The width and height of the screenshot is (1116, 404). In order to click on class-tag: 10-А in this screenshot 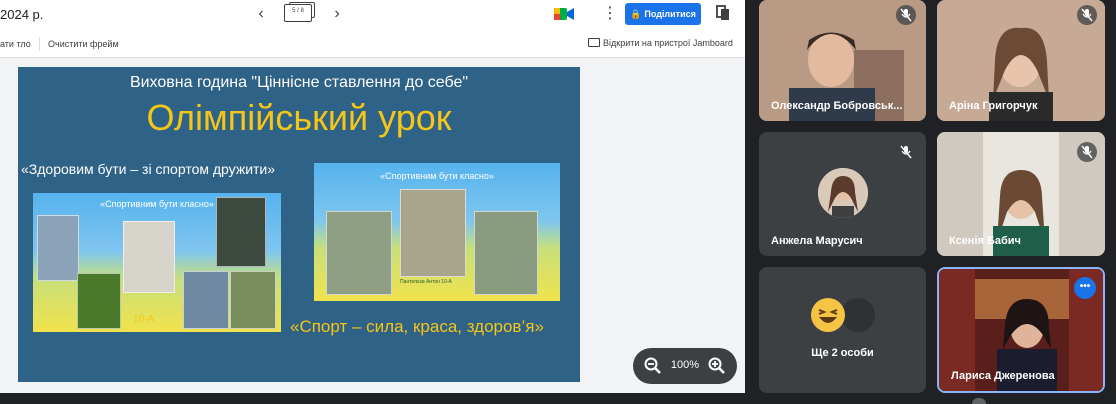, I will do `click(144, 319)`.